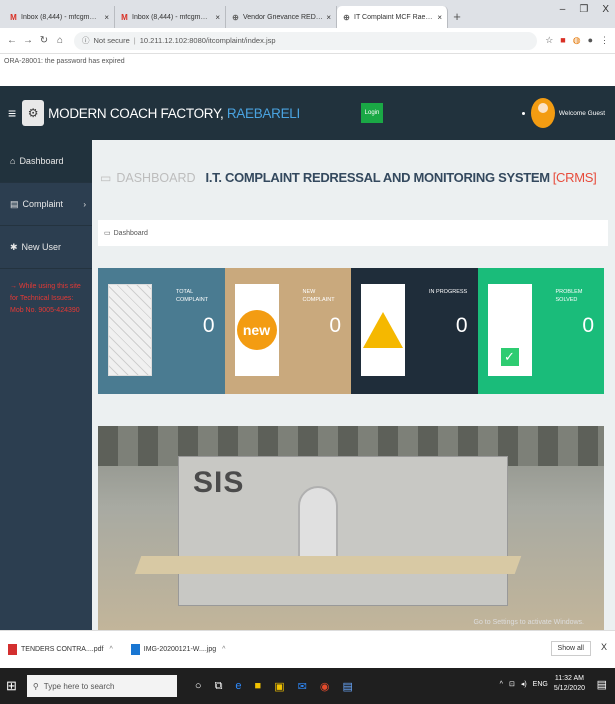  I want to click on breadcrumb-item: Dashboard, so click(131, 233).